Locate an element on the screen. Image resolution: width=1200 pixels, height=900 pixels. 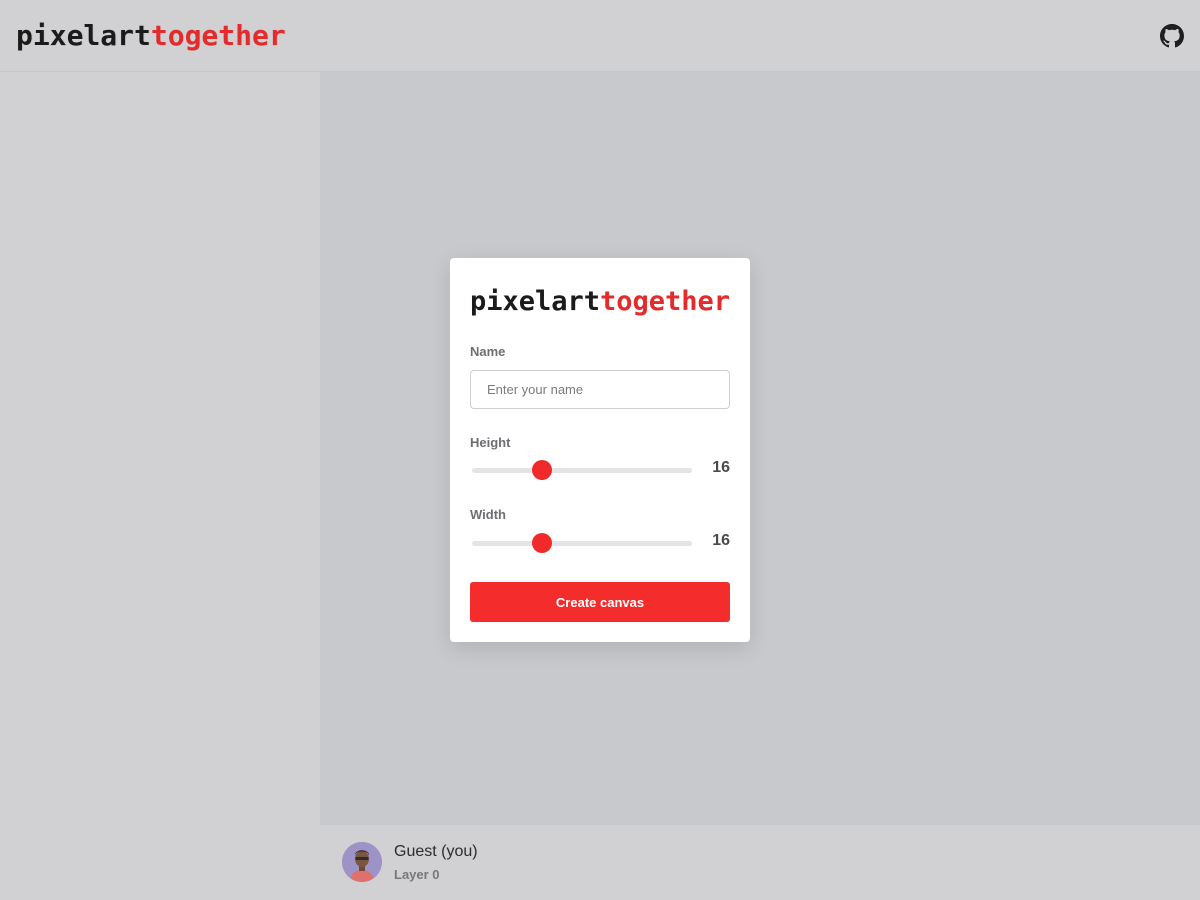
avatar-icon is located at coordinates (362, 862).